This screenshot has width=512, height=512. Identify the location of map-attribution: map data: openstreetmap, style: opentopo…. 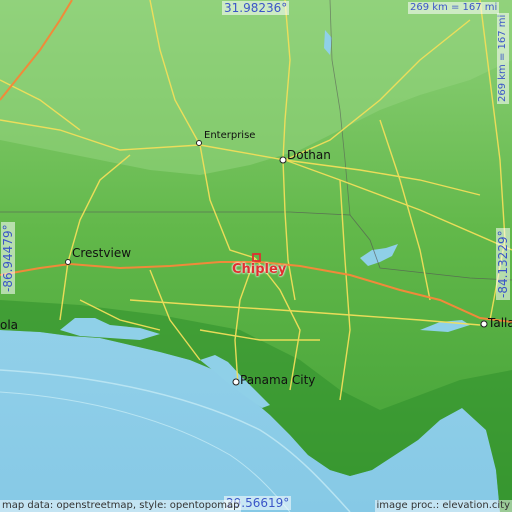
(121, 506).